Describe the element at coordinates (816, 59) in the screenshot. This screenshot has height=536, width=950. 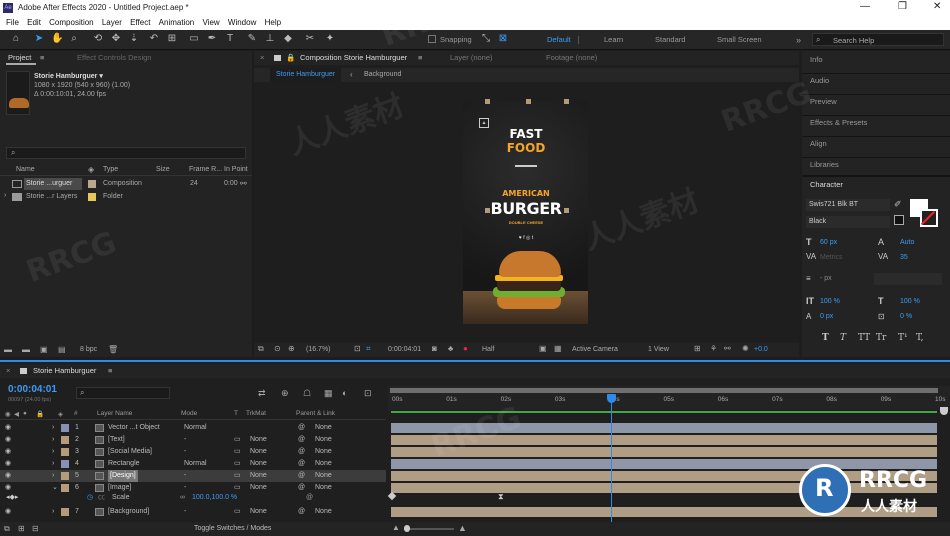
I see `info-panel-tab: Info` at that location.